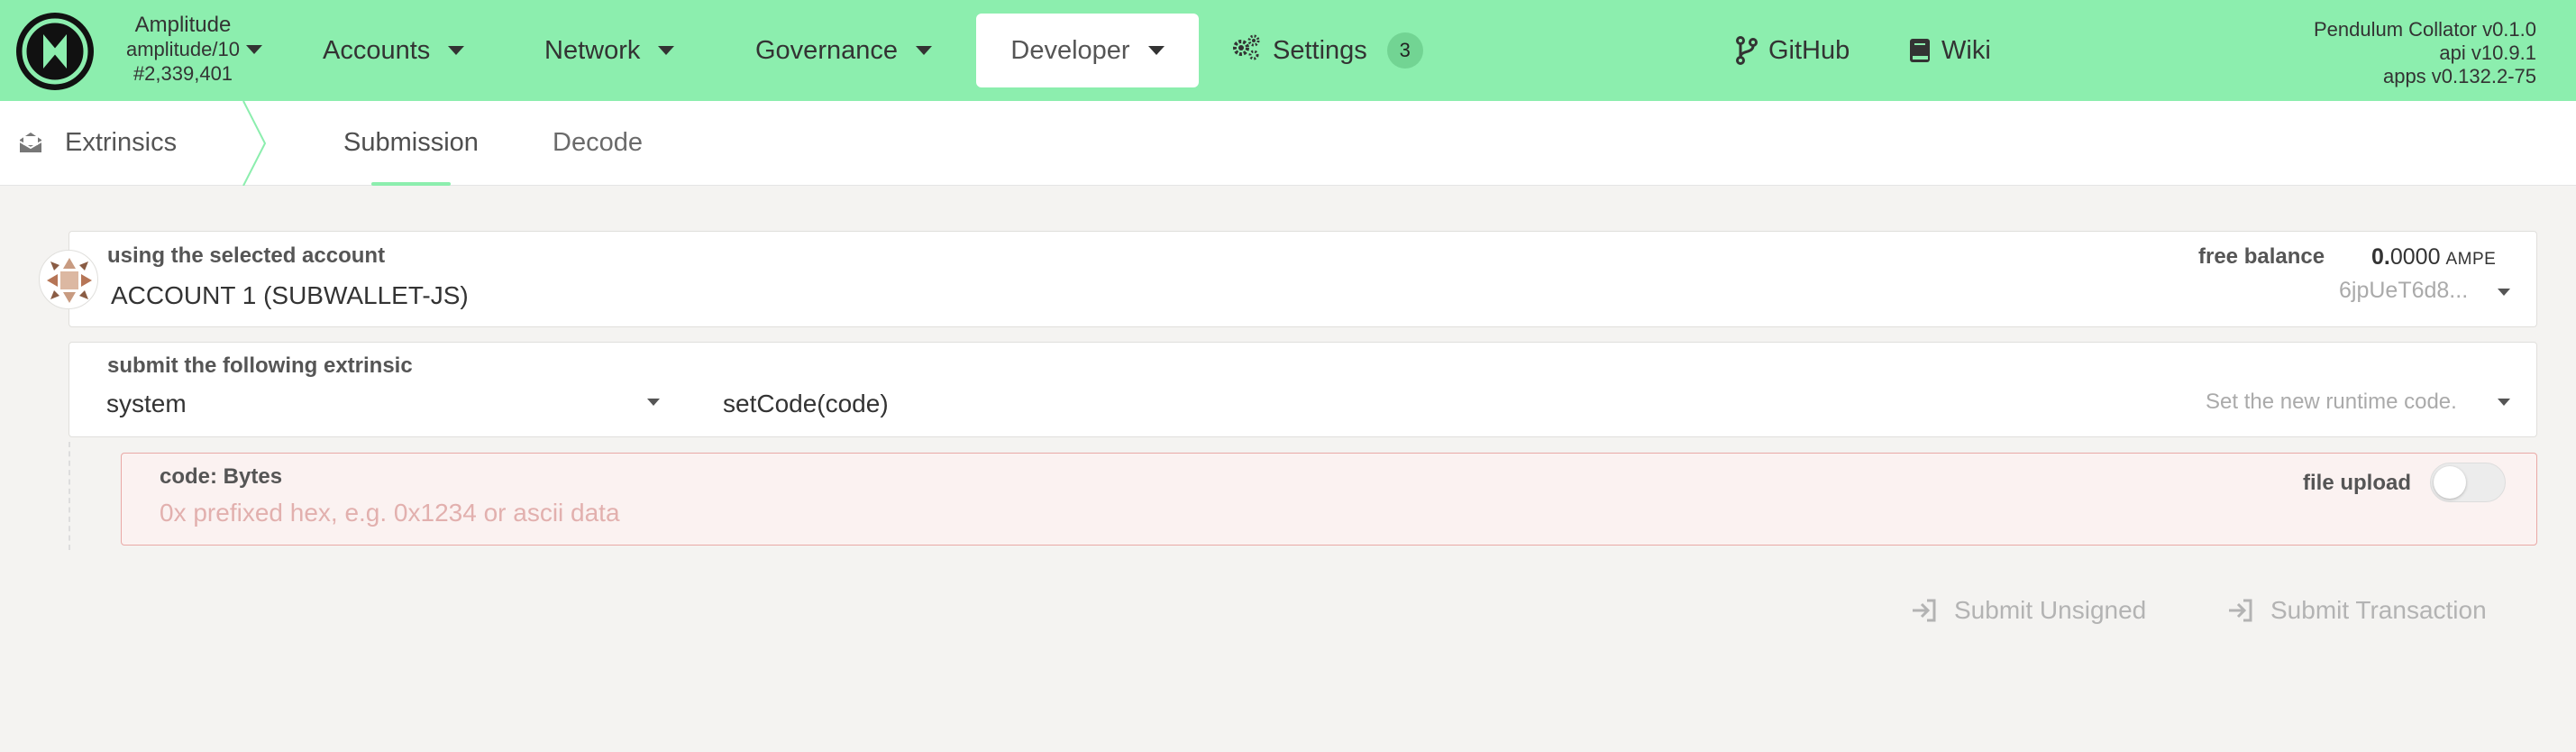  What do you see at coordinates (411, 184) in the screenshot?
I see `active-tab-indicator` at bounding box center [411, 184].